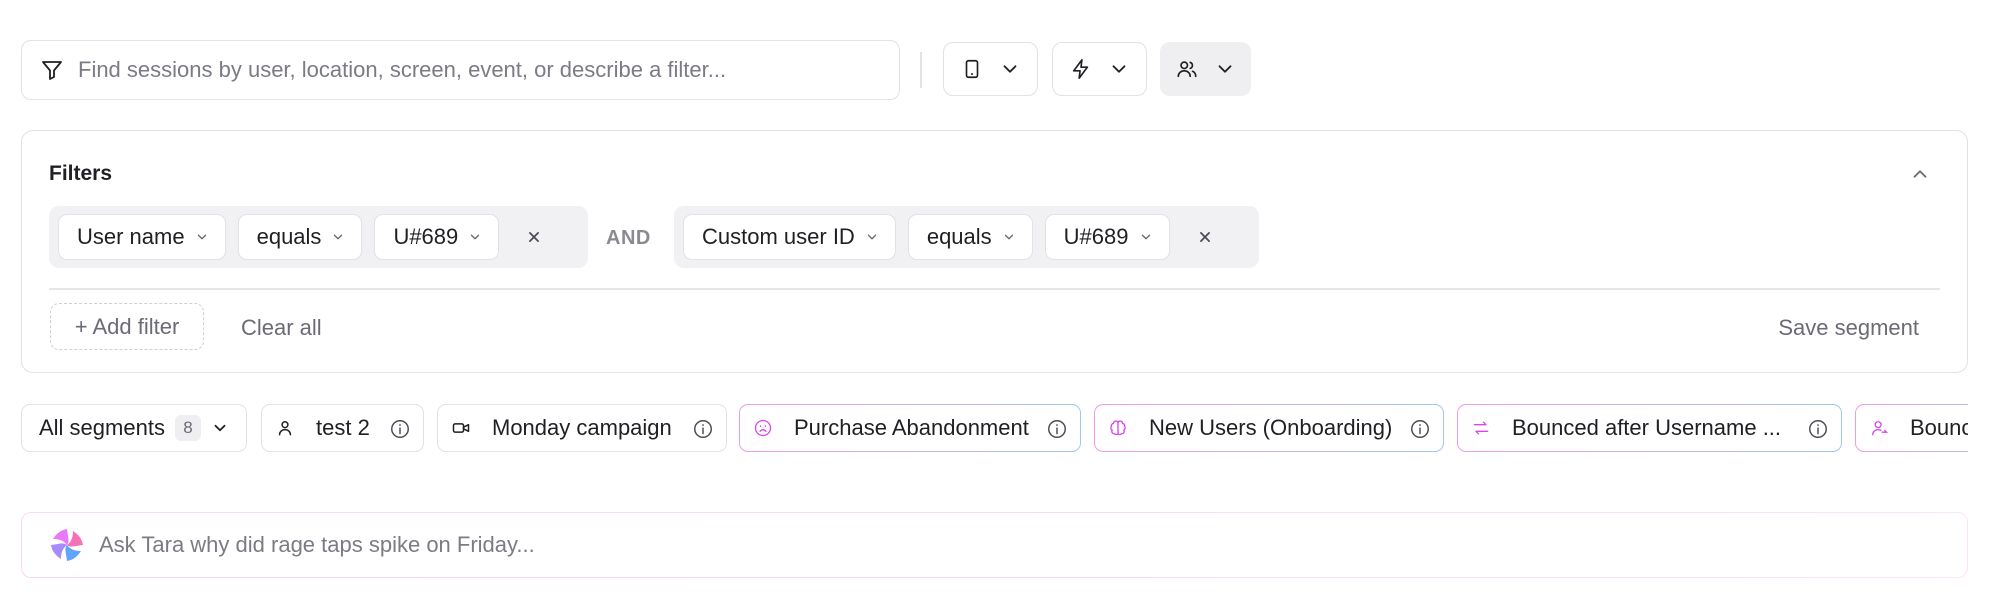 Image resolution: width=1999 pixels, height=614 pixels. What do you see at coordinates (52, 70) in the screenshot?
I see `filter-icon` at bounding box center [52, 70].